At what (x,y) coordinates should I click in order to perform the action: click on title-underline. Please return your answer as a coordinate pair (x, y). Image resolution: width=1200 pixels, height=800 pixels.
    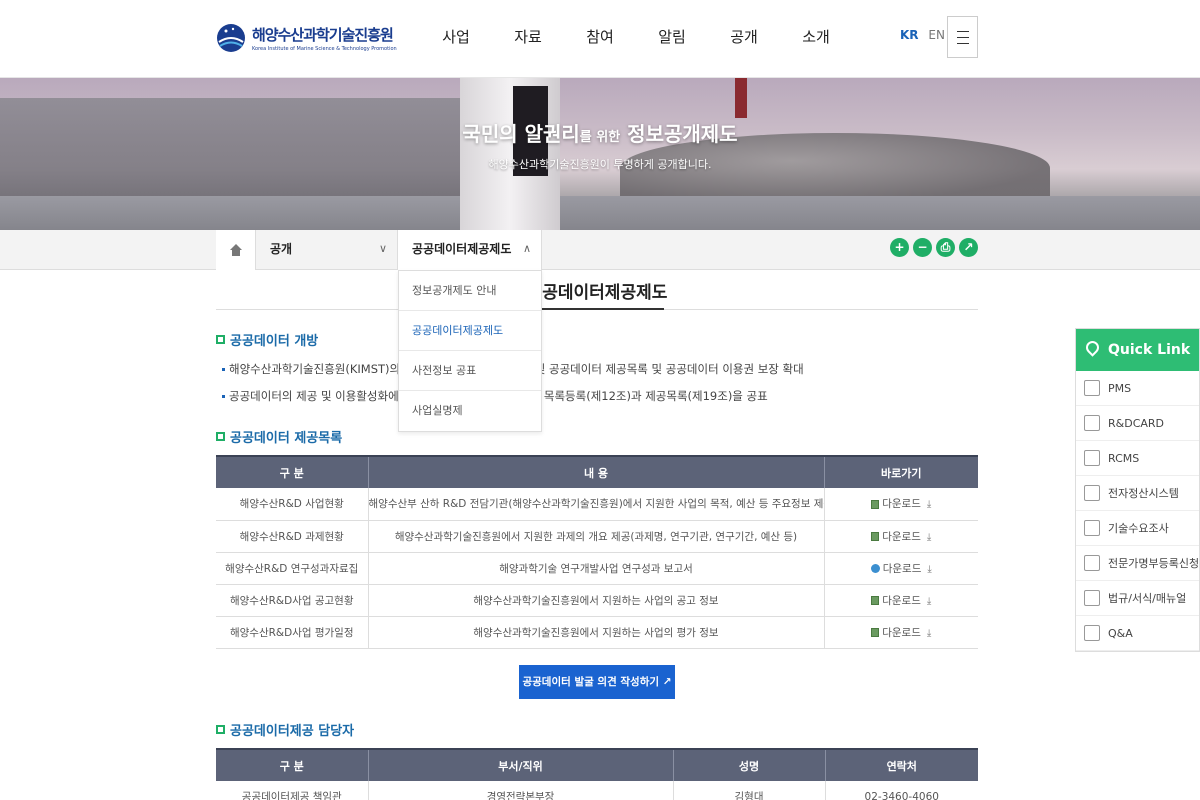
    Looking at the image, I should click on (596, 309).